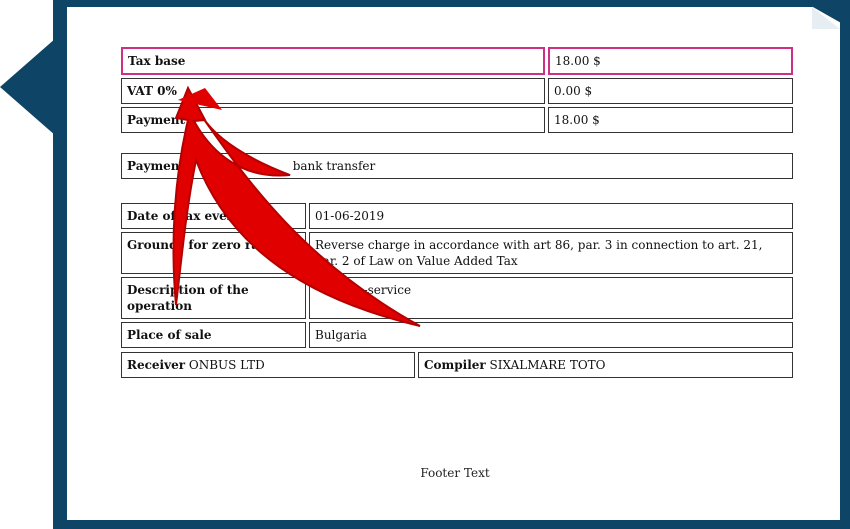  Describe the element at coordinates (670, 61) in the screenshot. I see `tax-base-value: 18.00 $` at that location.